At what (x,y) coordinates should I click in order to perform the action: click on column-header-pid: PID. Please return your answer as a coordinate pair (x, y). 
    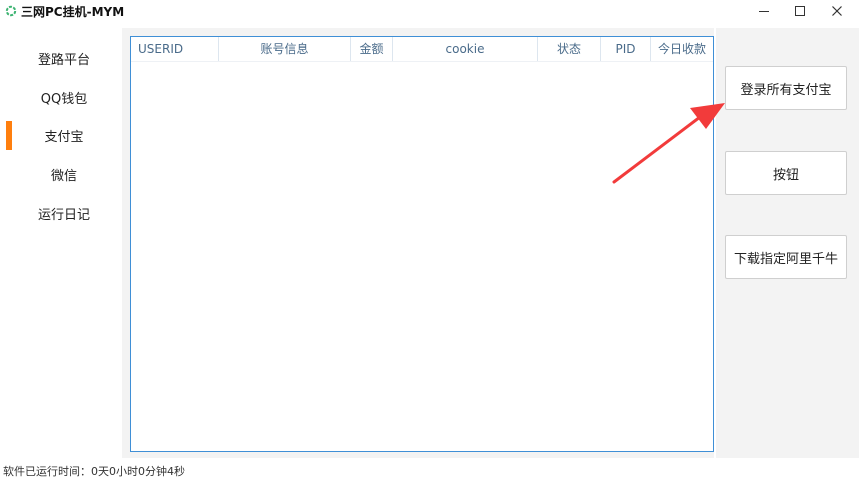
    Looking at the image, I should click on (626, 49).